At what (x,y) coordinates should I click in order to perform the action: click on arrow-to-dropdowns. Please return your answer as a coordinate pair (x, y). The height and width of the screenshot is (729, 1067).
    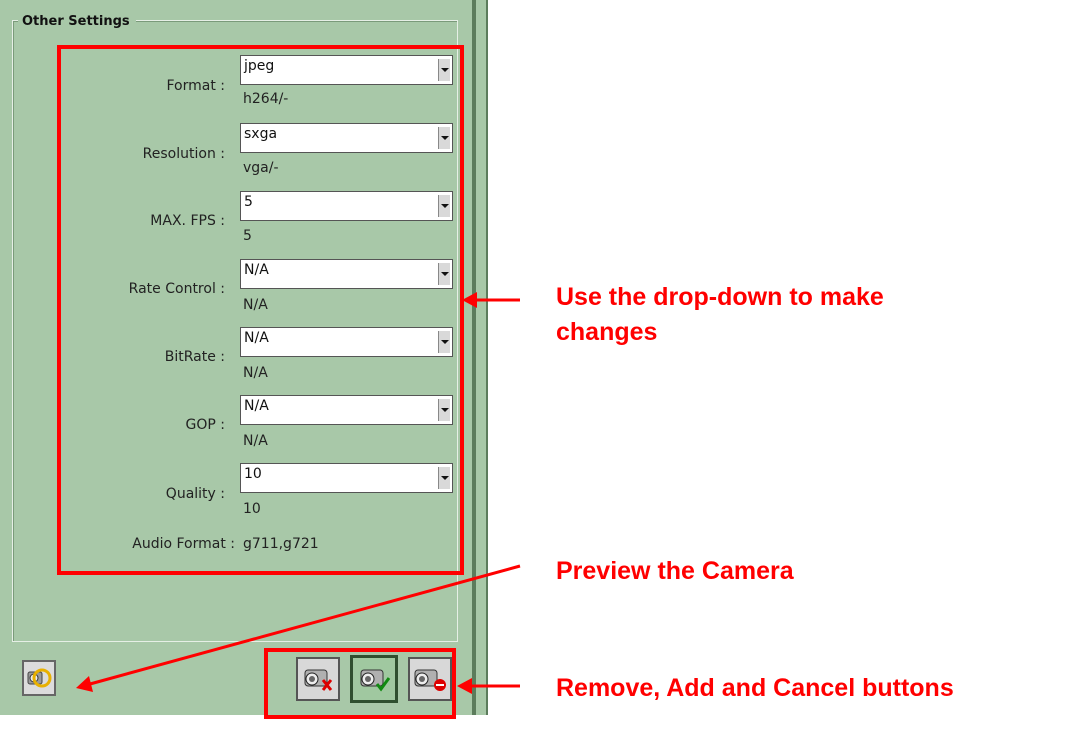
    Looking at the image, I should click on (491, 300).